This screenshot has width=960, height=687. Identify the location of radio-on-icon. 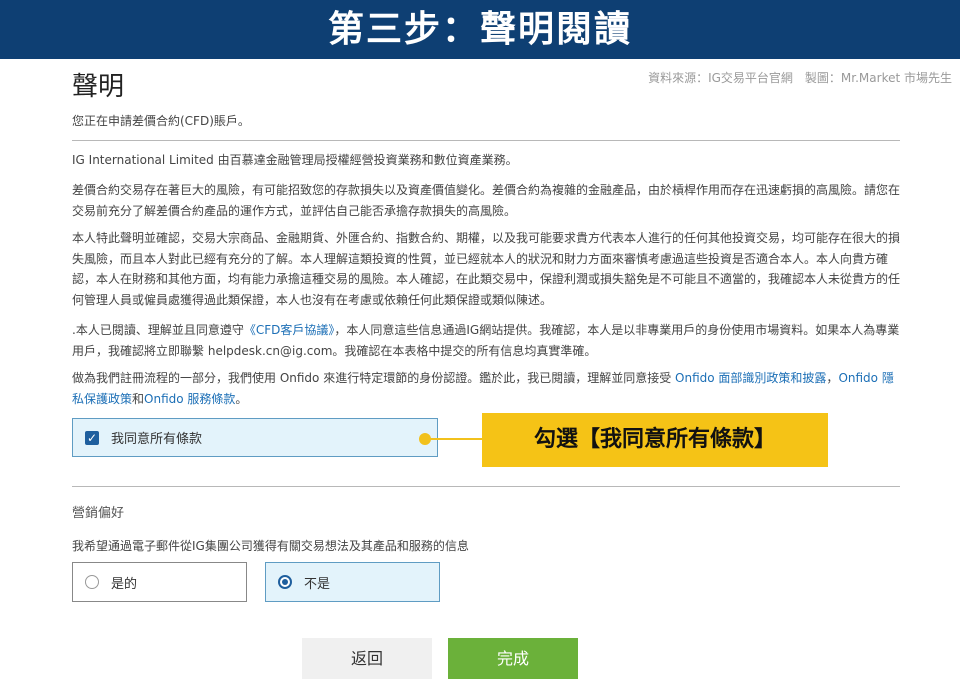
(285, 582).